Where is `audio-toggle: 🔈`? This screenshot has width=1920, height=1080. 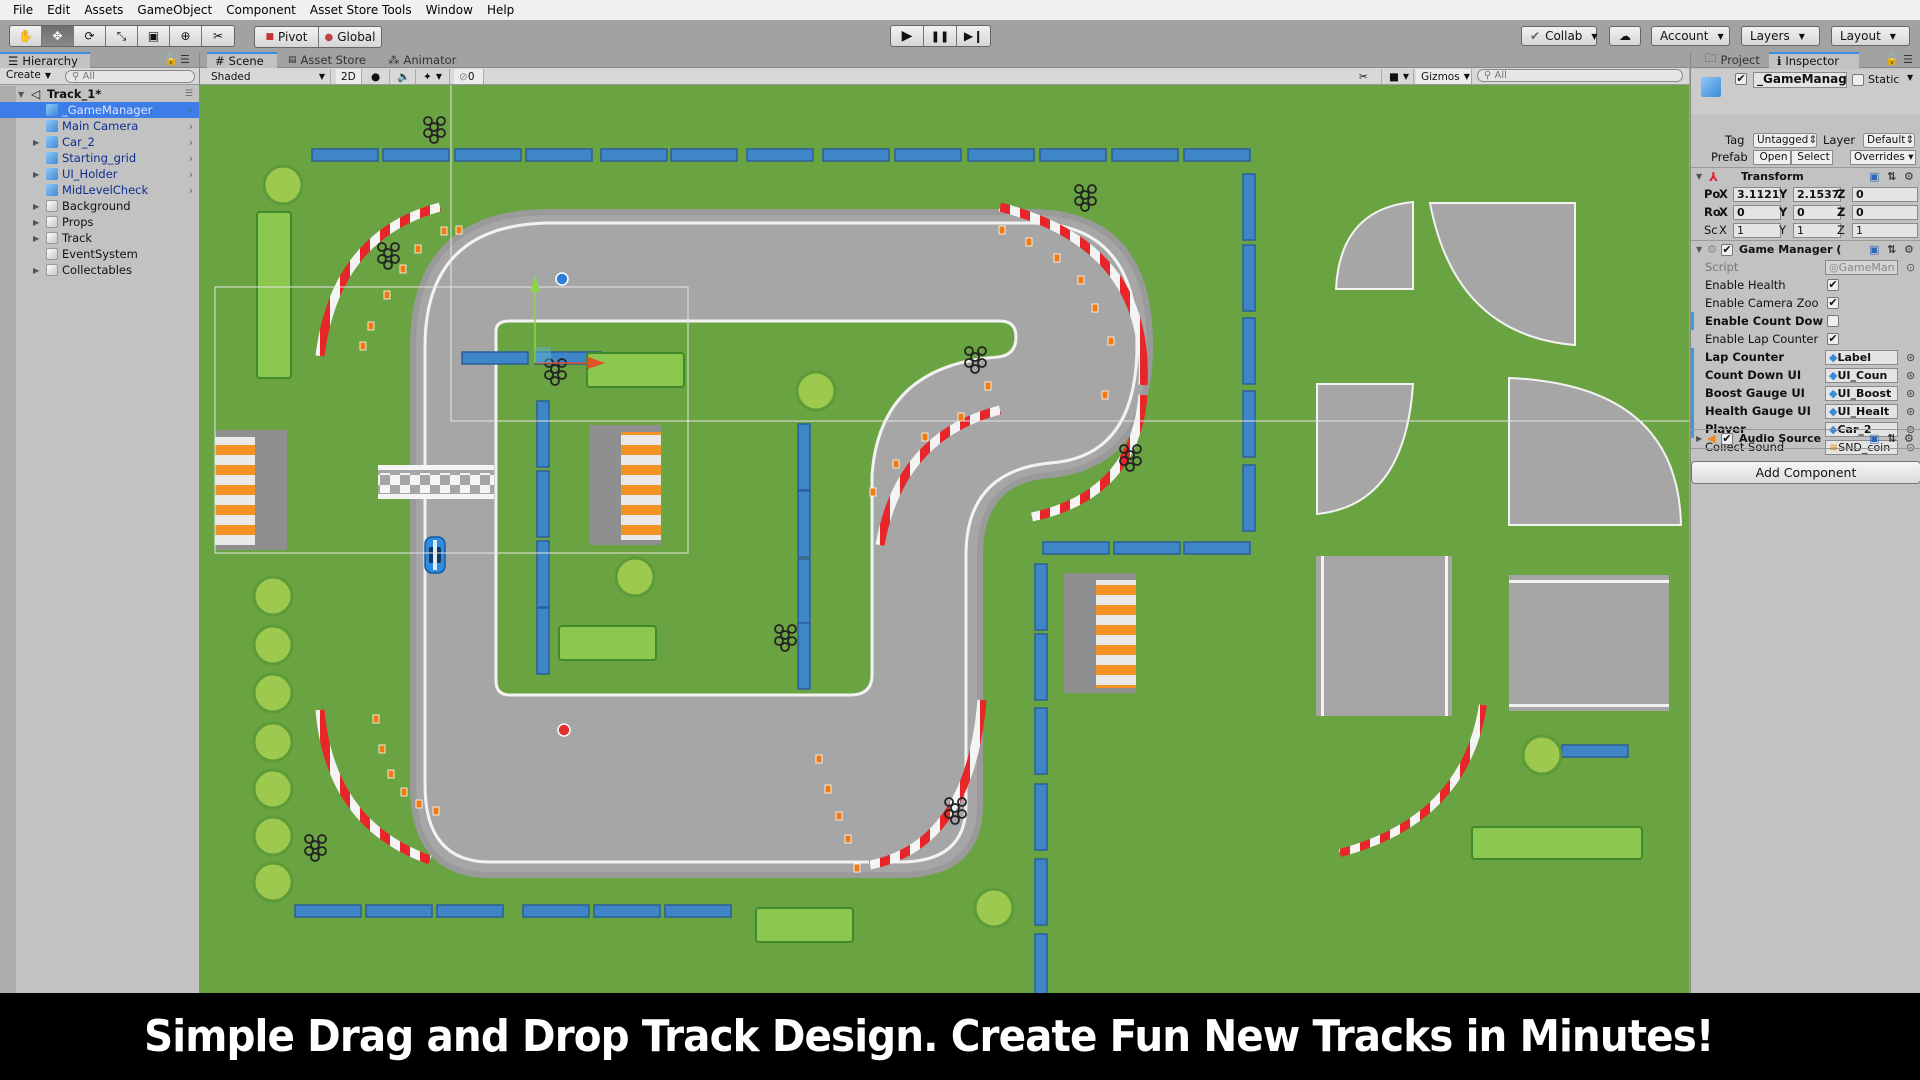
audio-toggle: 🔈 is located at coordinates (404, 76).